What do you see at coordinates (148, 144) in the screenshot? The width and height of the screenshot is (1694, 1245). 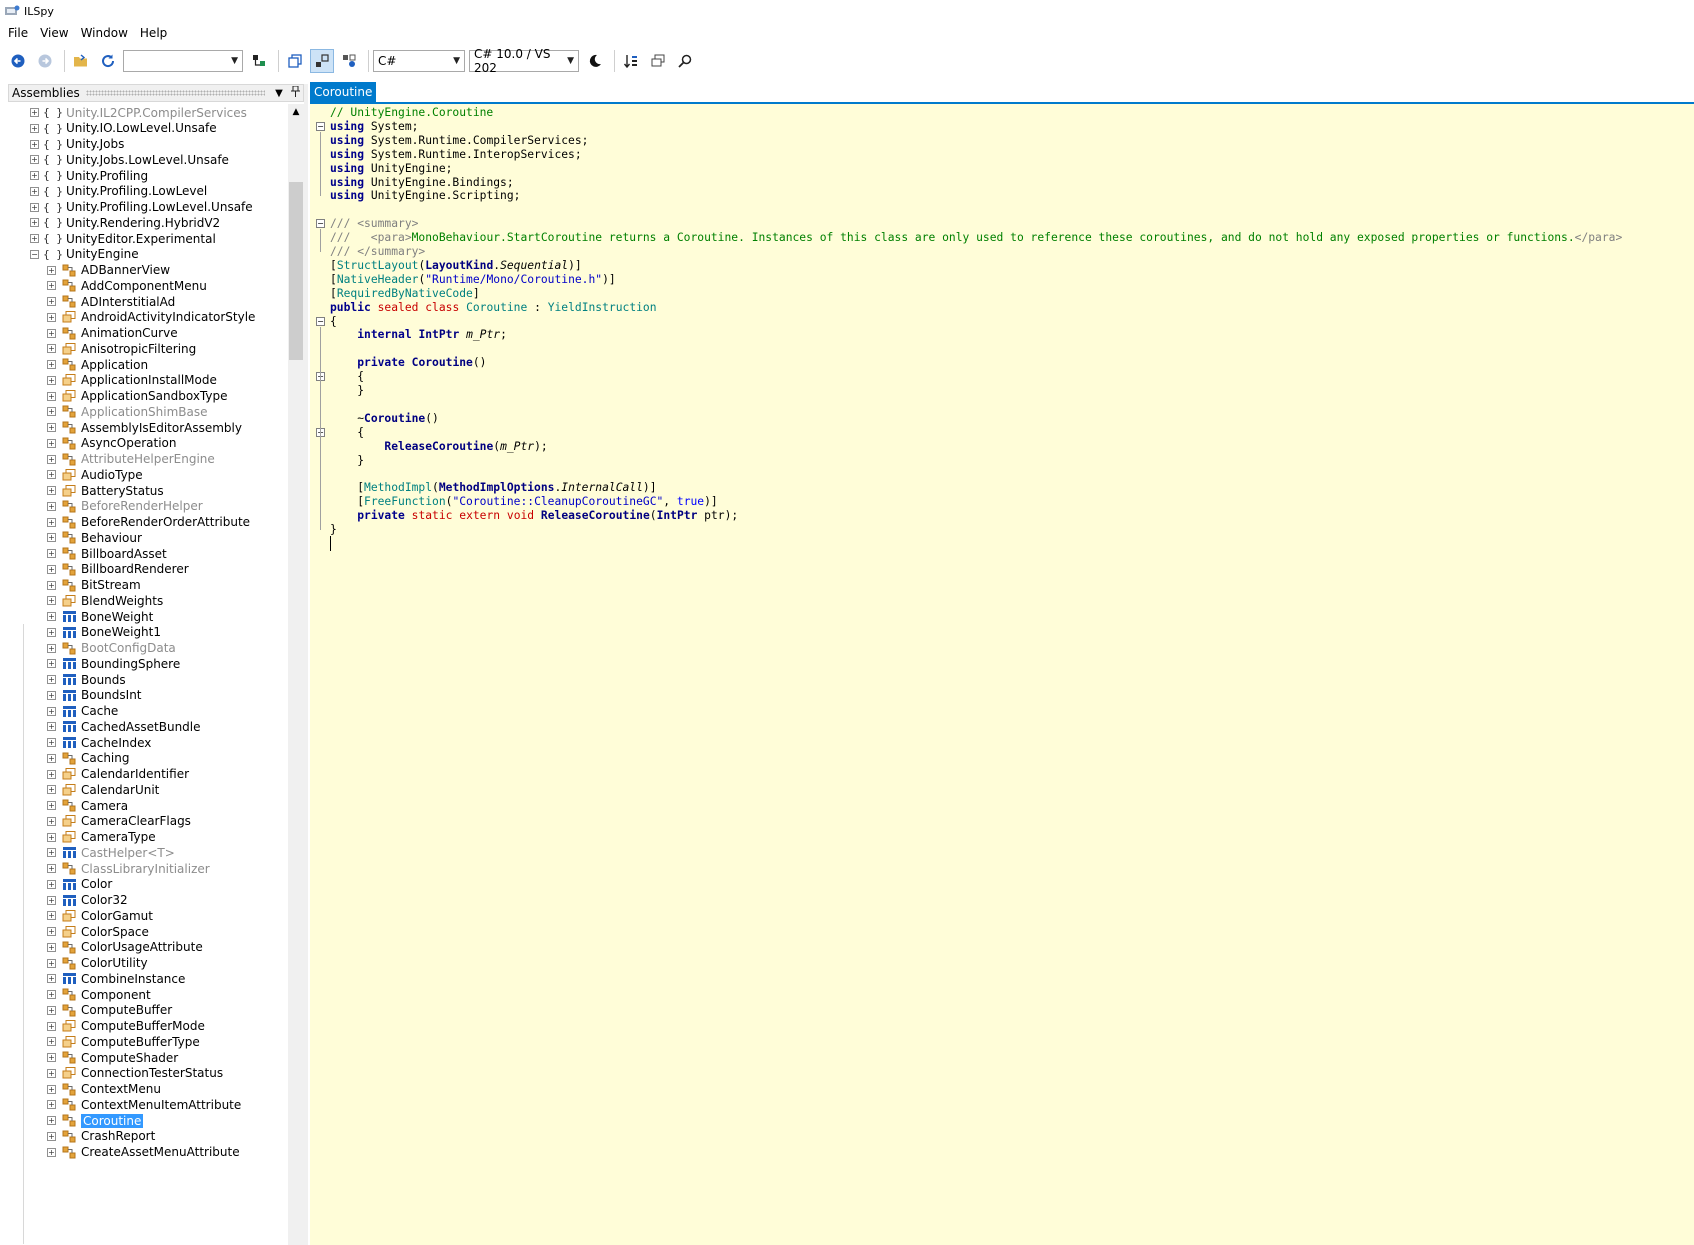 I see `tree-item: + { } Unity.Jobs` at bounding box center [148, 144].